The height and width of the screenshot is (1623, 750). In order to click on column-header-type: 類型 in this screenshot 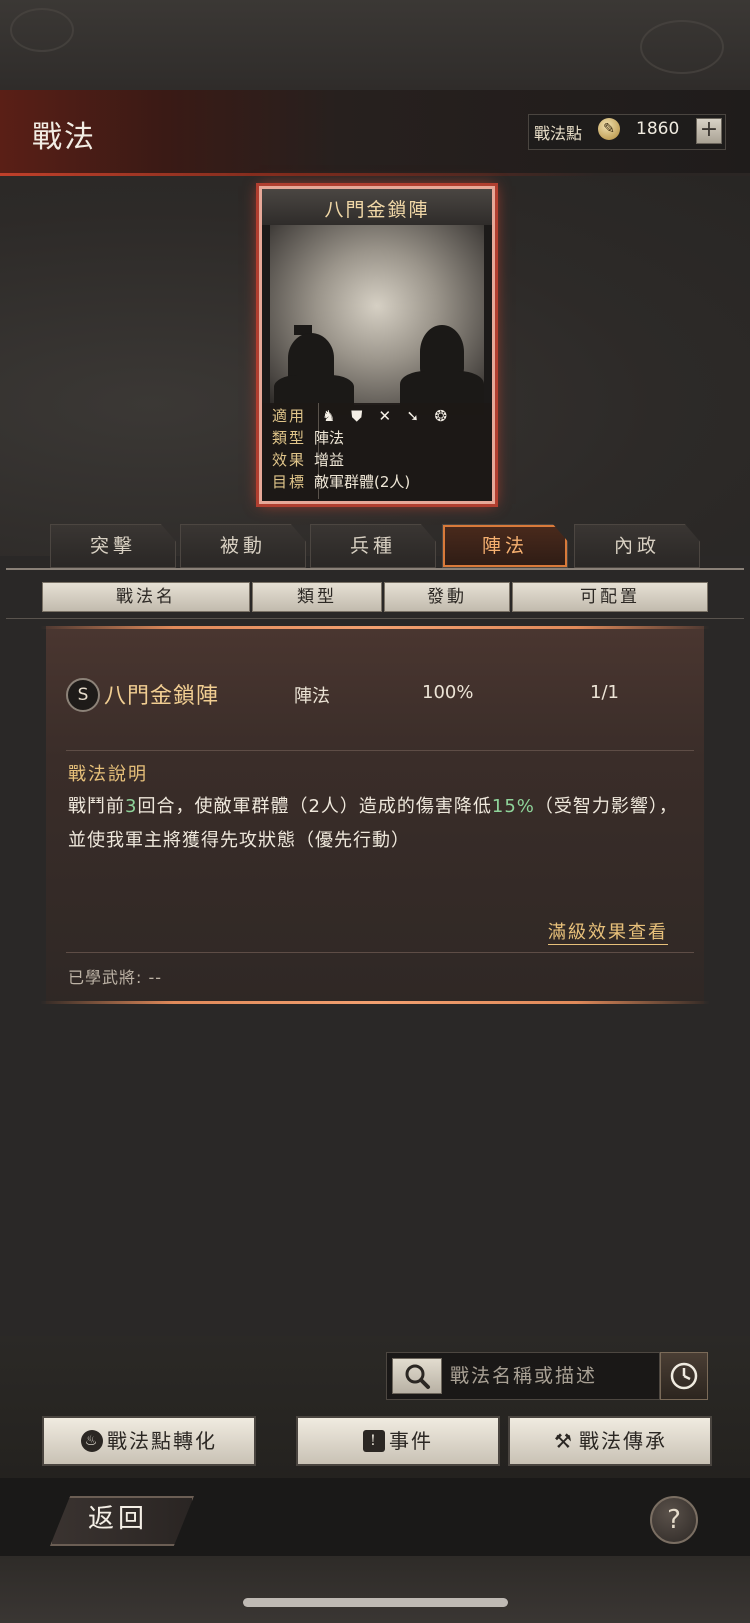, I will do `click(317, 597)`.